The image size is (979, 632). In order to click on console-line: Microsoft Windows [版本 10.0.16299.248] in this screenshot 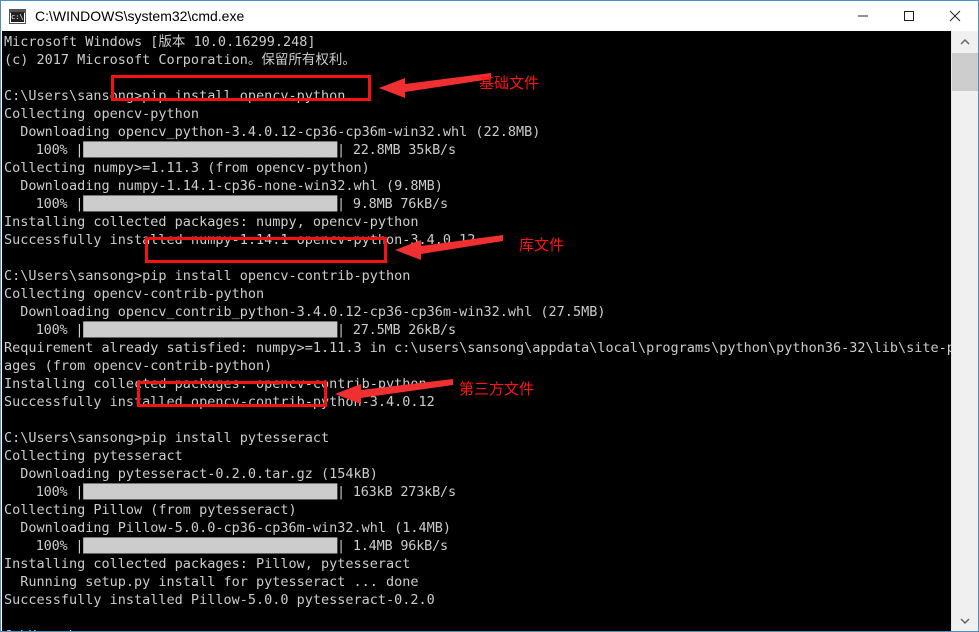, I will do `click(160, 42)`.